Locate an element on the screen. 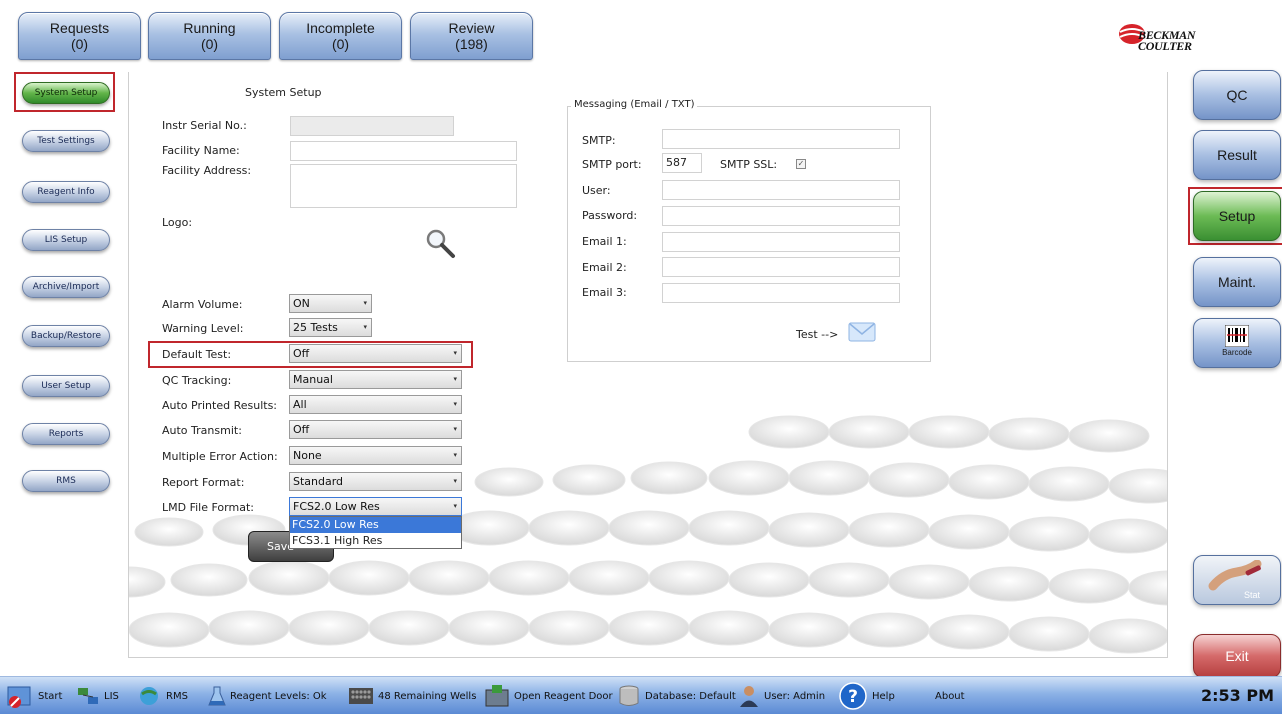  default-test-select: Off ▾ is located at coordinates (375, 353).